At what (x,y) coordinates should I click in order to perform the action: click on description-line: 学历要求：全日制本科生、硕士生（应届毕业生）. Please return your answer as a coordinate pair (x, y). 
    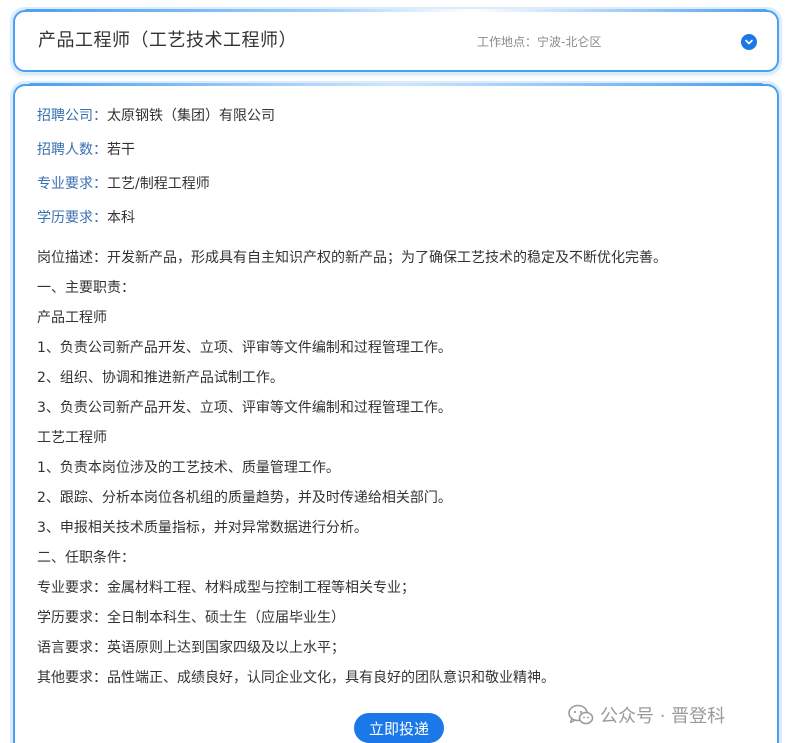
    Looking at the image, I should click on (191, 618).